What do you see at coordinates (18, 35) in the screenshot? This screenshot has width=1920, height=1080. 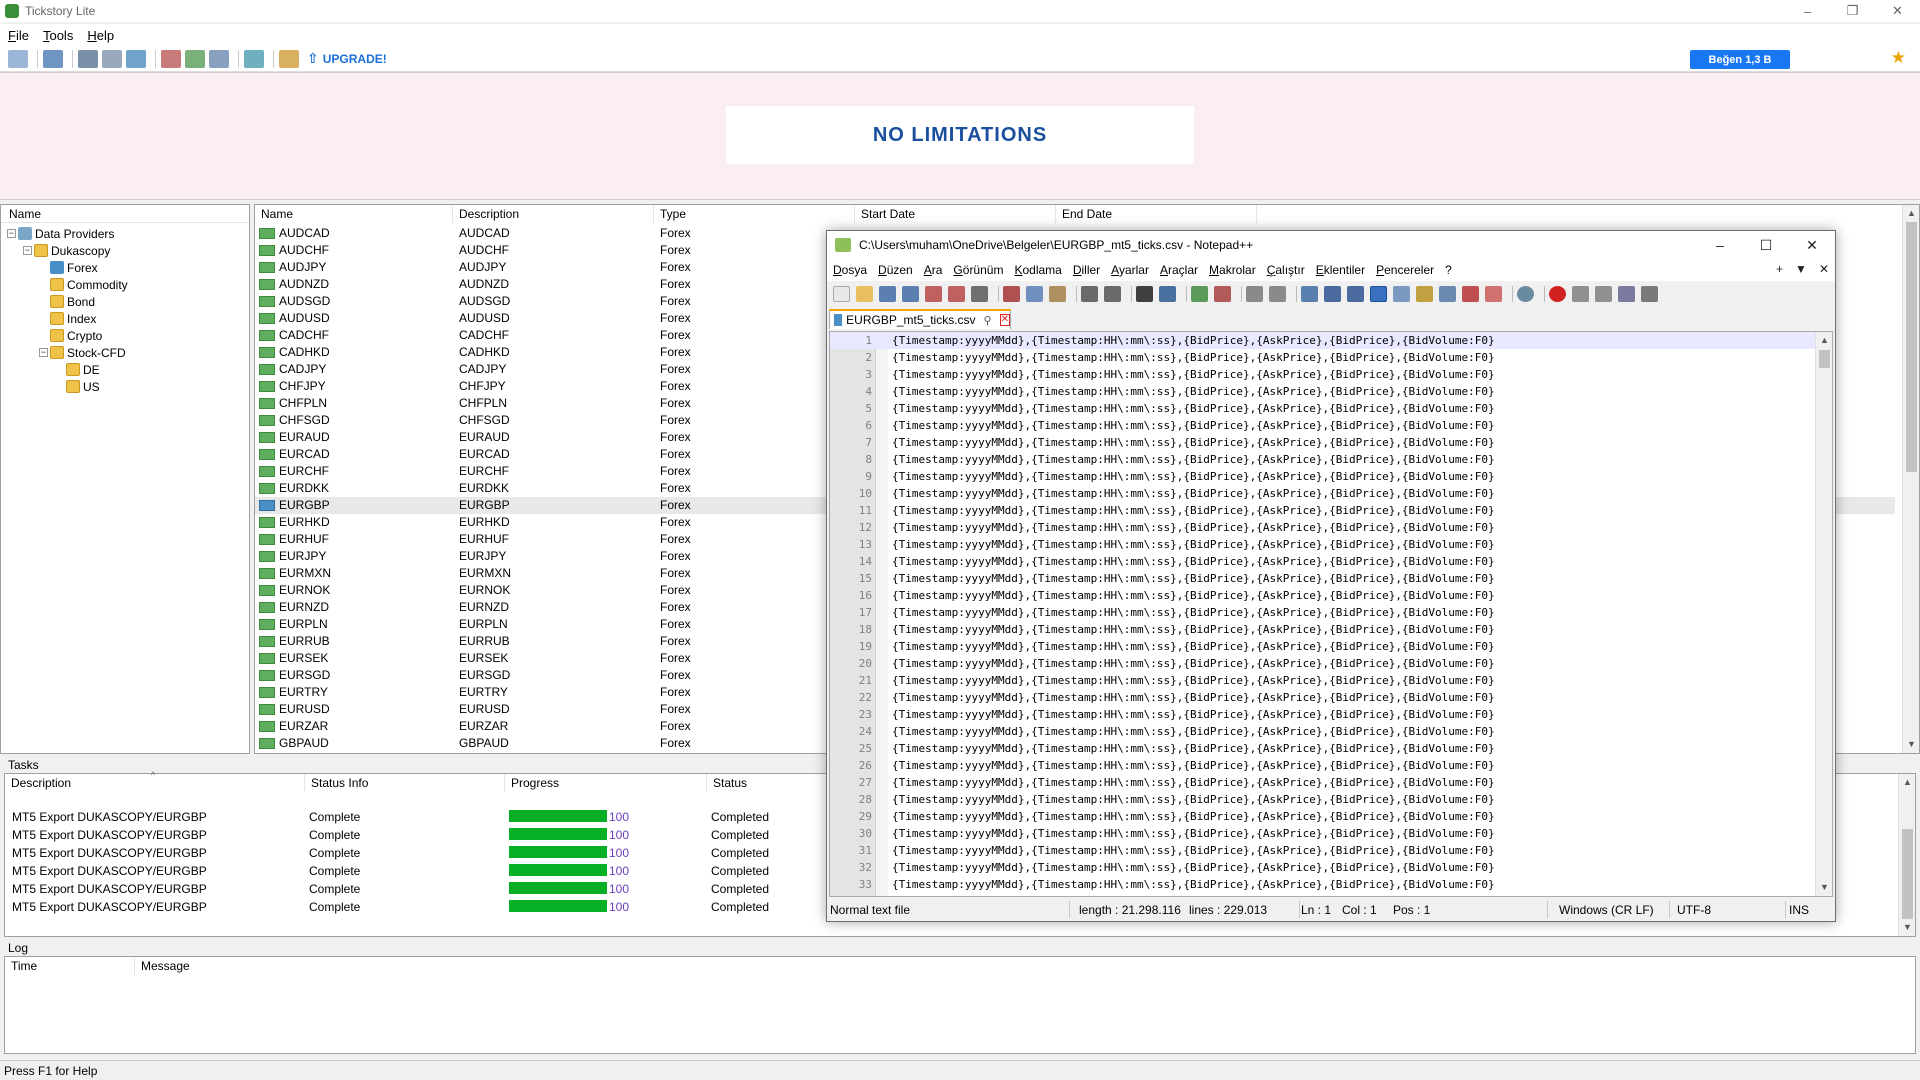 I see `menu-file: File` at bounding box center [18, 35].